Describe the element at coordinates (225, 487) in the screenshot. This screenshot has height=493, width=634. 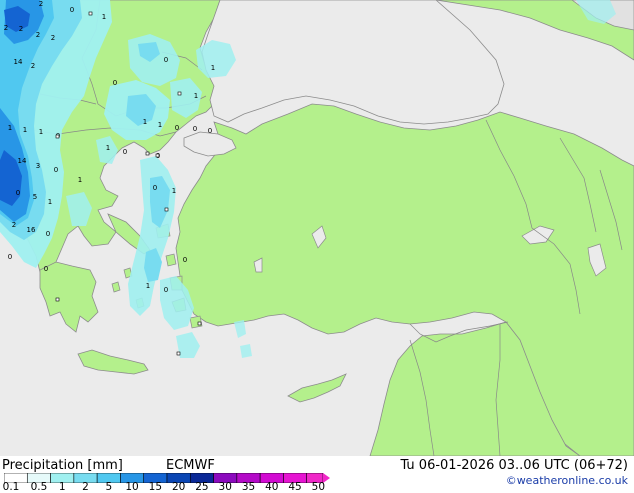
I see `scale-tick-label: 30` at that location.